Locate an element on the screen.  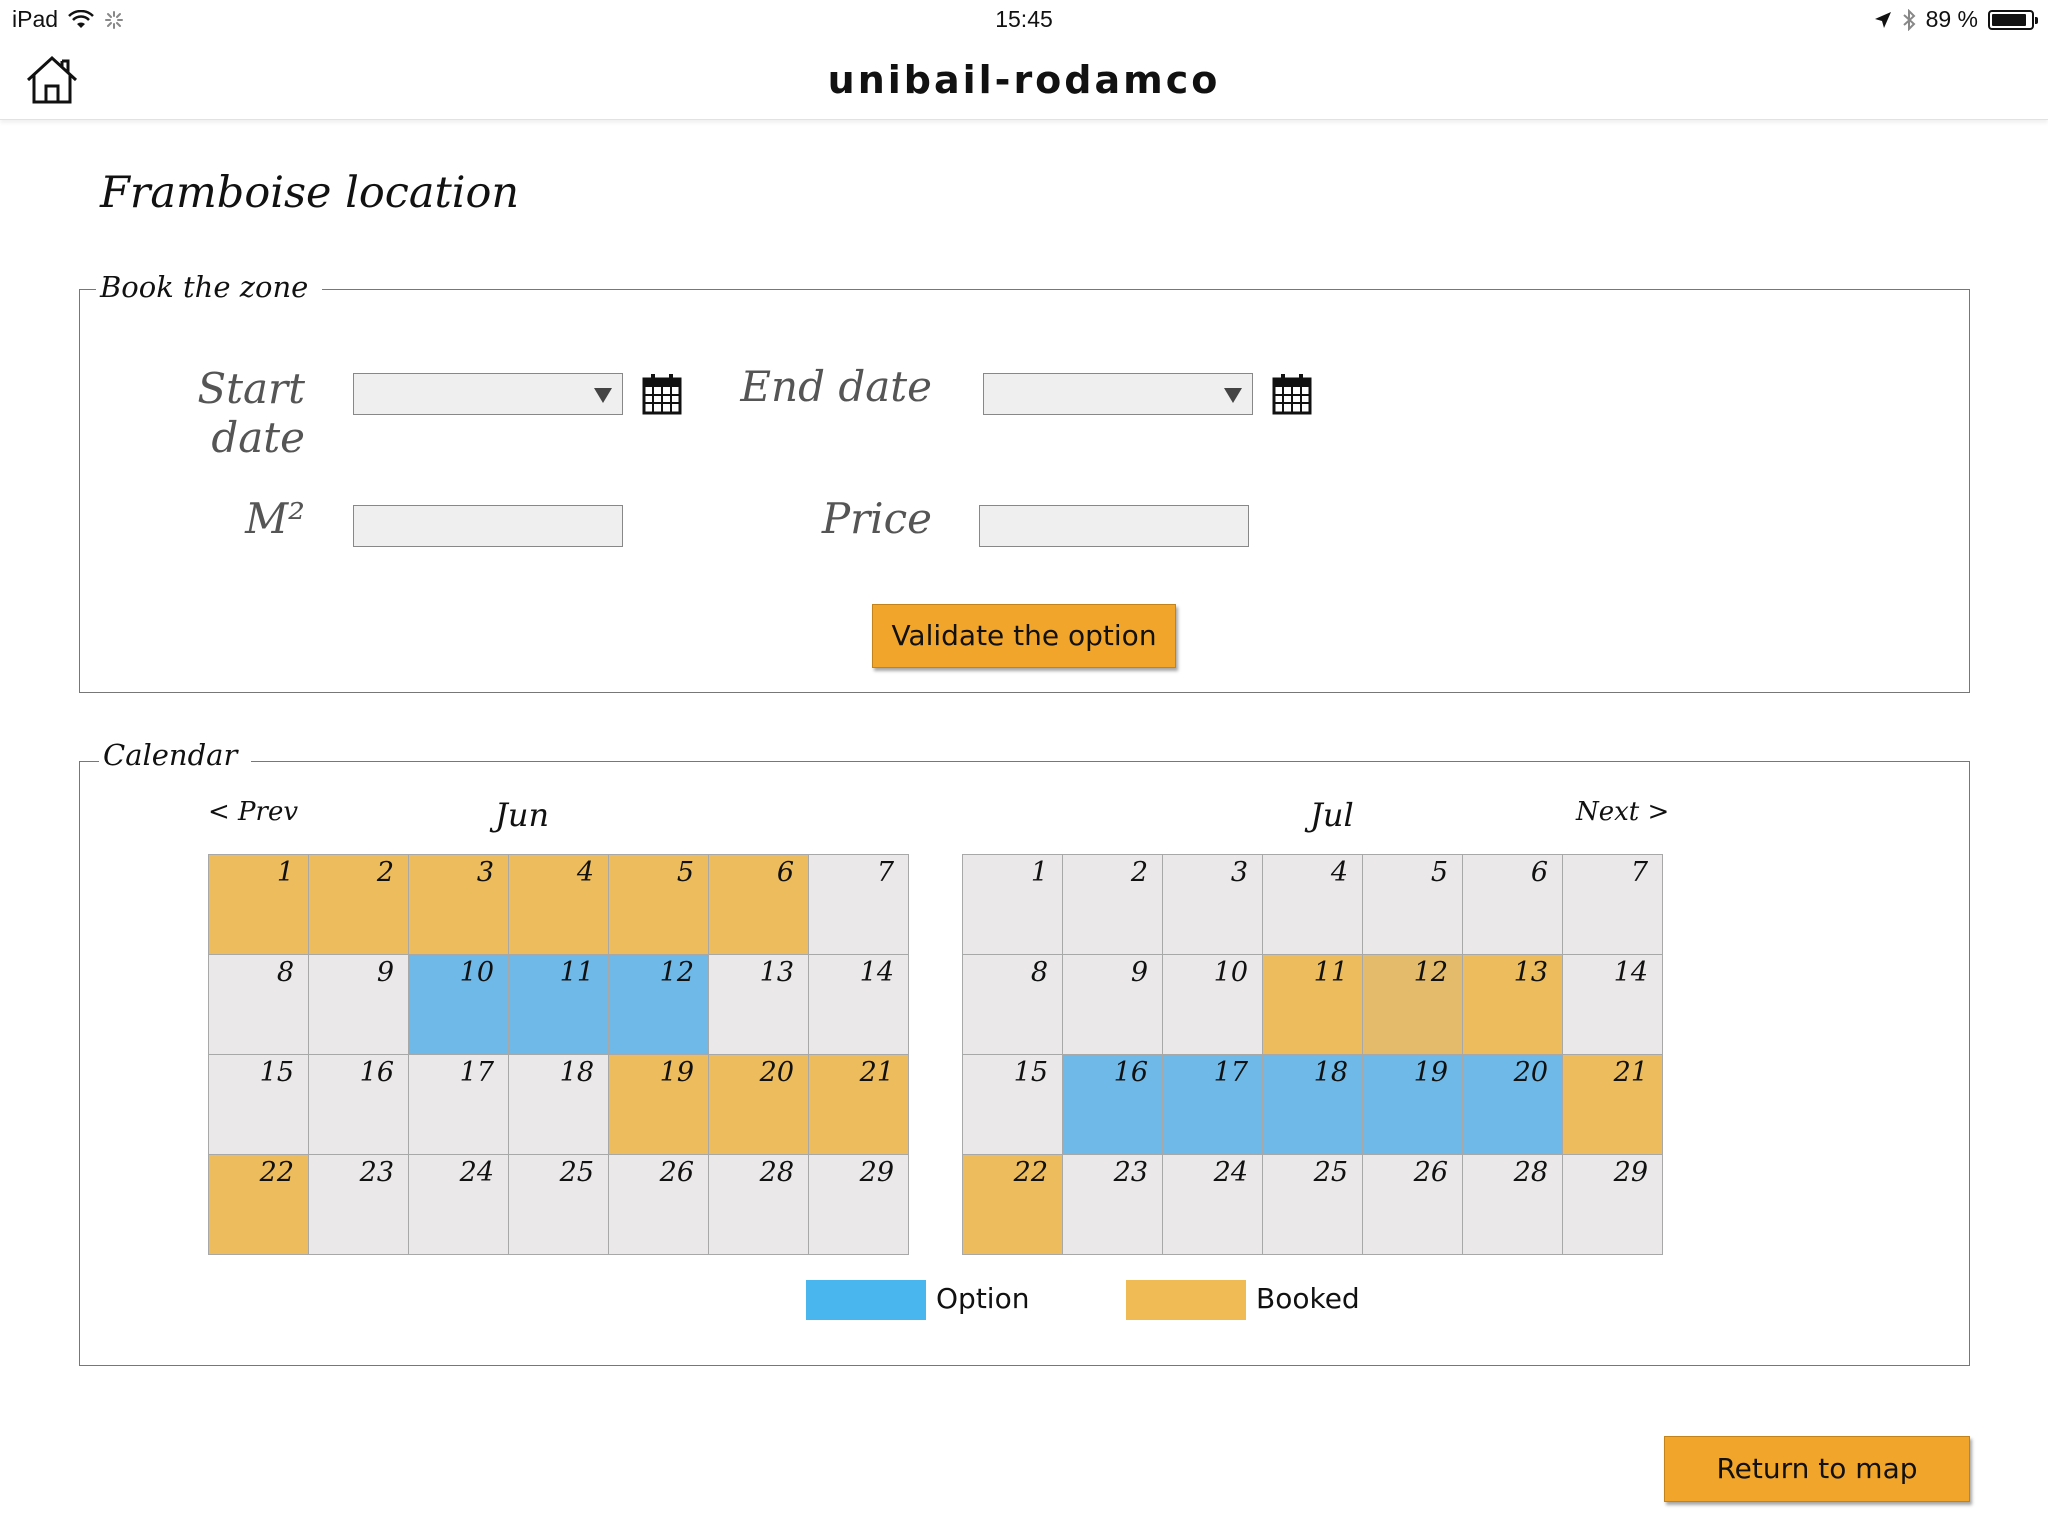
status-bar: iPad 15:45 89 % is located at coordinates (1024, 20).